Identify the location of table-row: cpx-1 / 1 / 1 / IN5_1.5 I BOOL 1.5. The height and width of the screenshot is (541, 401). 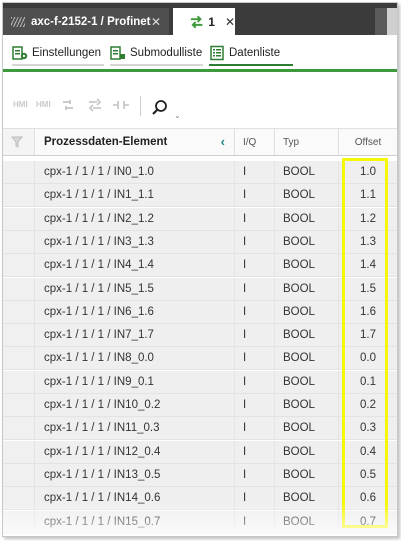
(200, 289).